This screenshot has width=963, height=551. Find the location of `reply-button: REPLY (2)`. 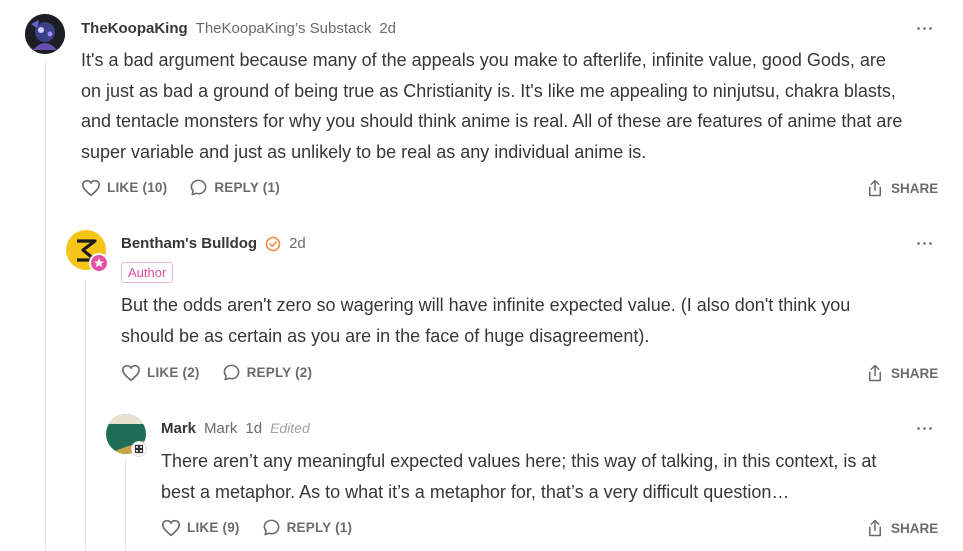

reply-button: REPLY (2) is located at coordinates (267, 372).